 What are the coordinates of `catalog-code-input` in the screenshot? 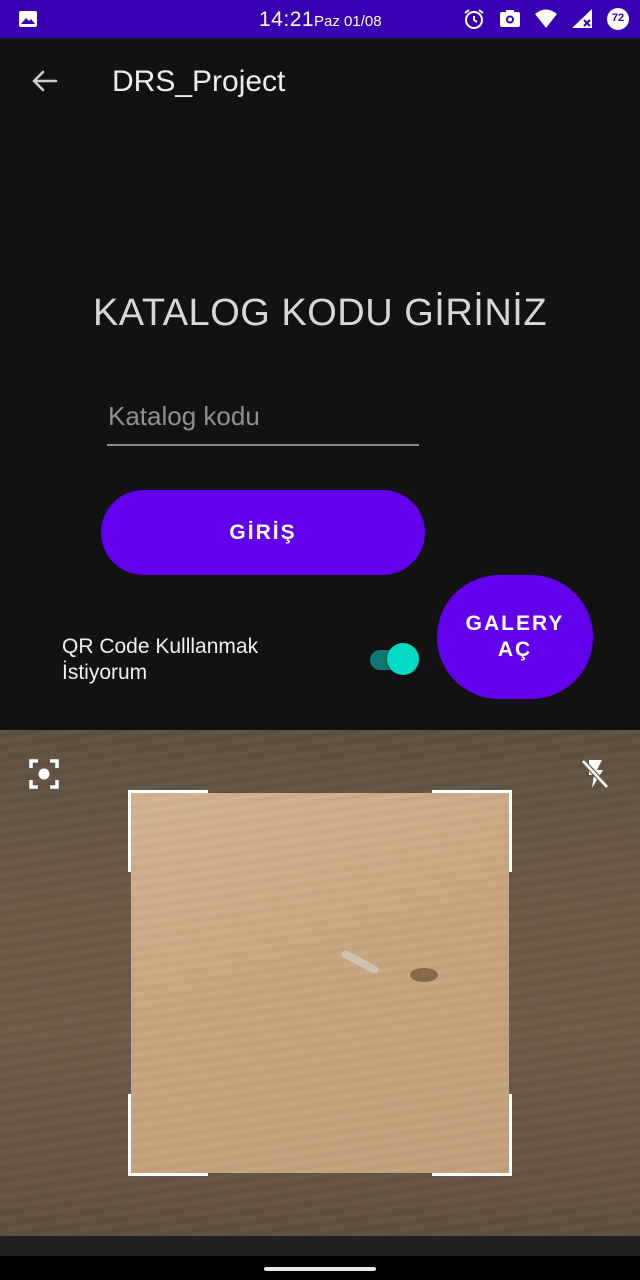 It's located at (263, 416).